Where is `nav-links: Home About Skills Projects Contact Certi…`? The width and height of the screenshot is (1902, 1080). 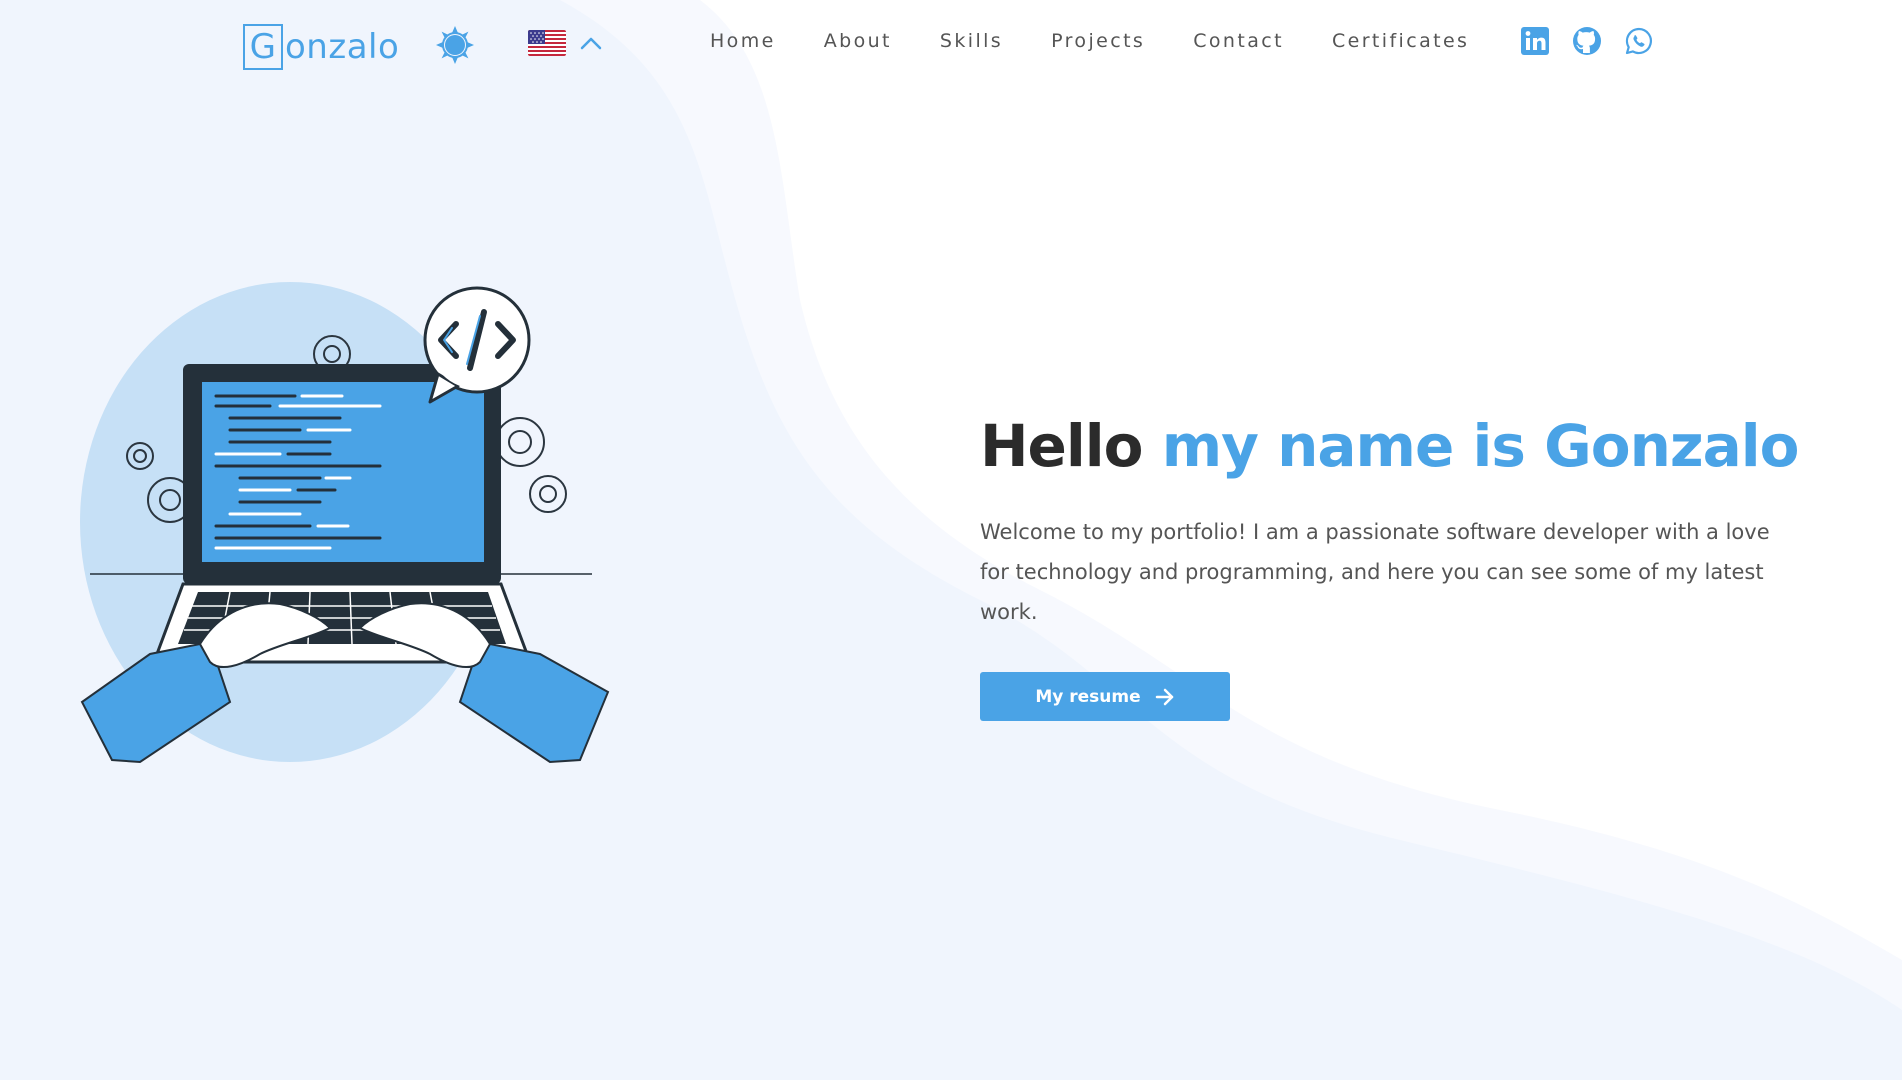 nav-links: Home About Skills Projects Contact Certi… is located at coordinates (1089, 41).